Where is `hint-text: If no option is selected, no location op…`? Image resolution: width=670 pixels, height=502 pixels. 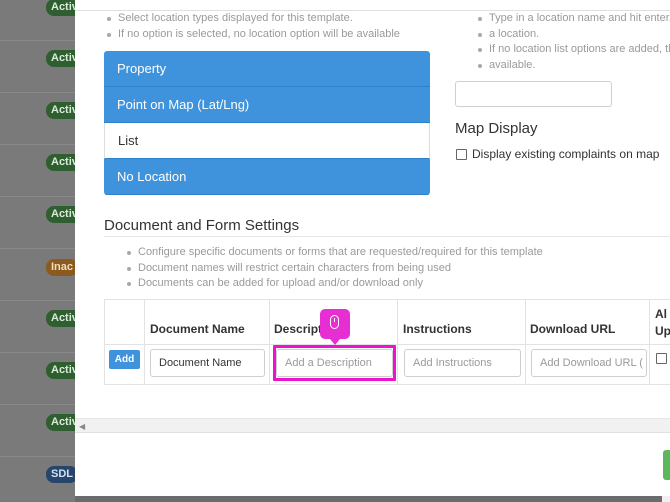 hint-text: If no option is selected, no location op… is located at coordinates (269, 35).